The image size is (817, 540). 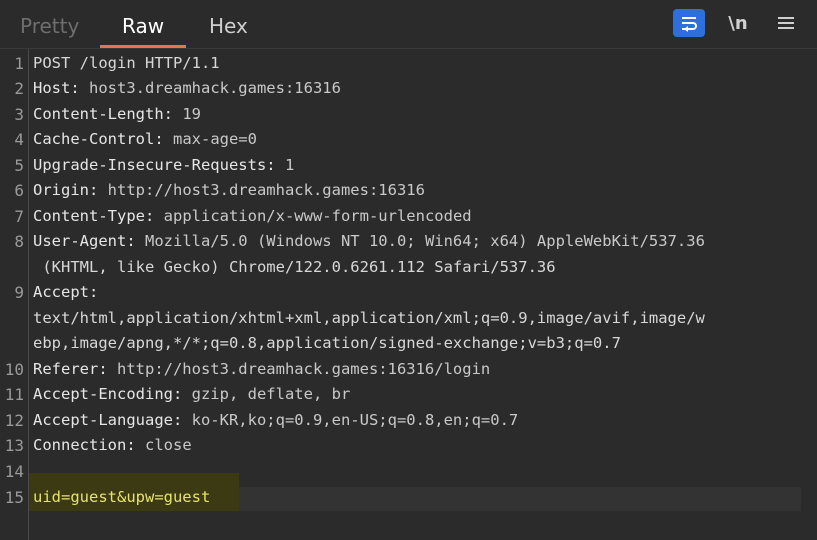 I want to click on header-cache-control: Cache-Control: max-age=0, so click(x=145, y=139).